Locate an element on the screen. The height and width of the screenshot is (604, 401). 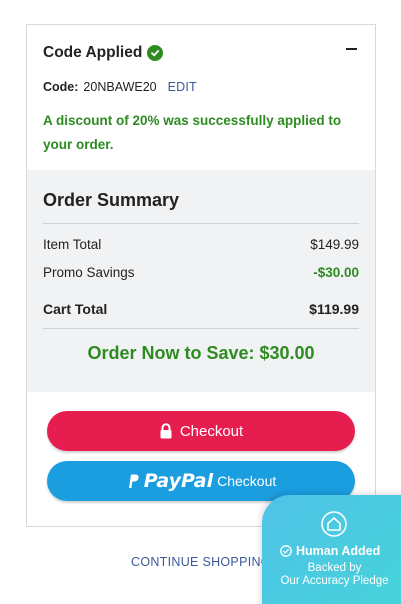
check-circle-icon is located at coordinates (155, 53).